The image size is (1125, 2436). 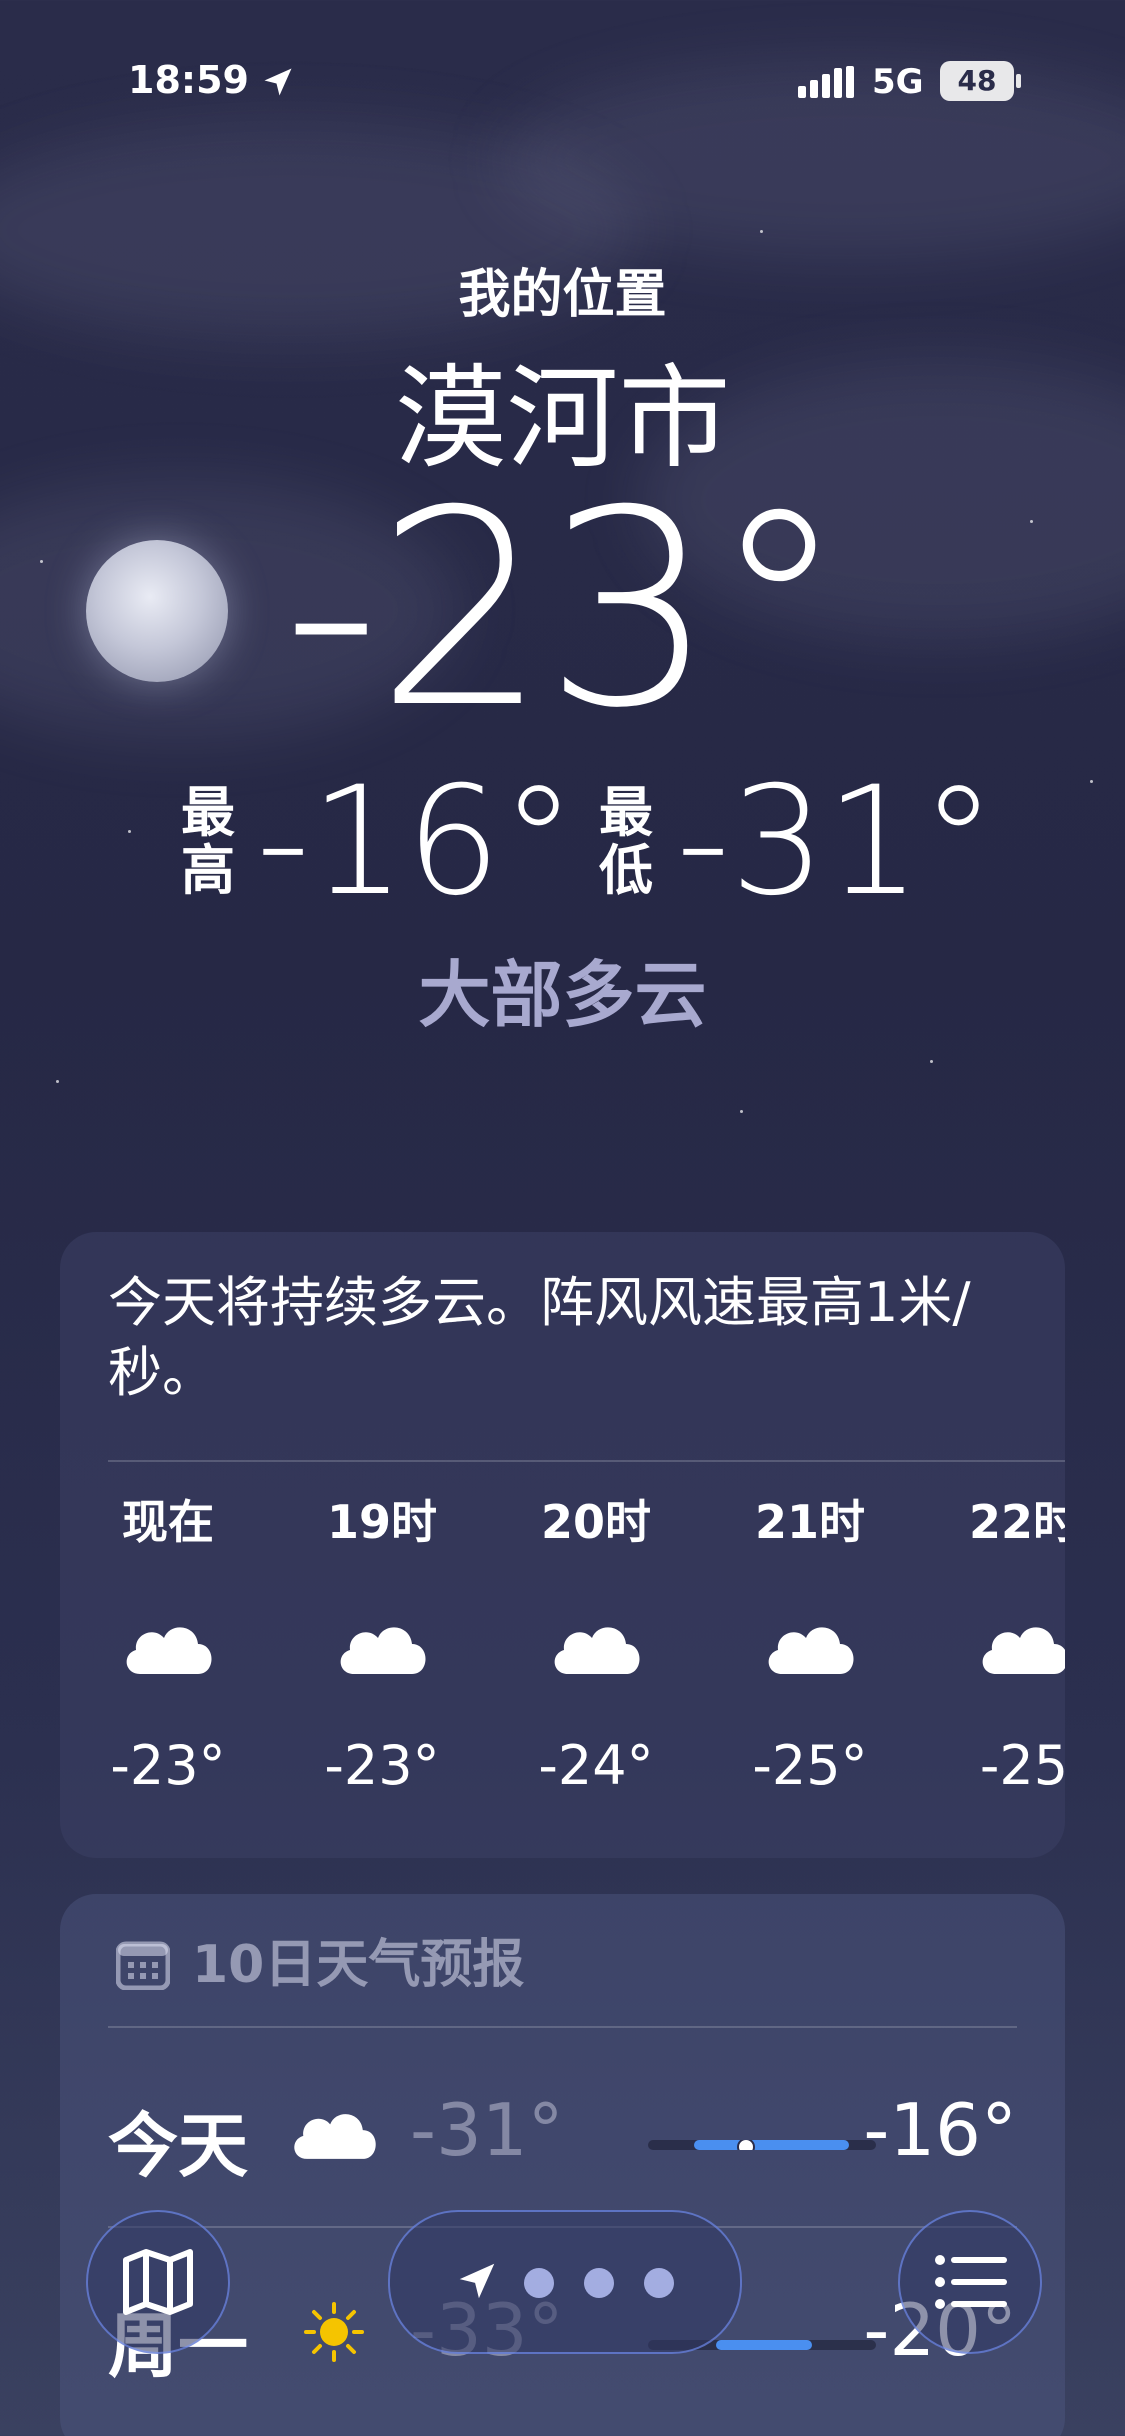 I want to click on day-low-temperature: -31°, so click(x=487, y=2130).